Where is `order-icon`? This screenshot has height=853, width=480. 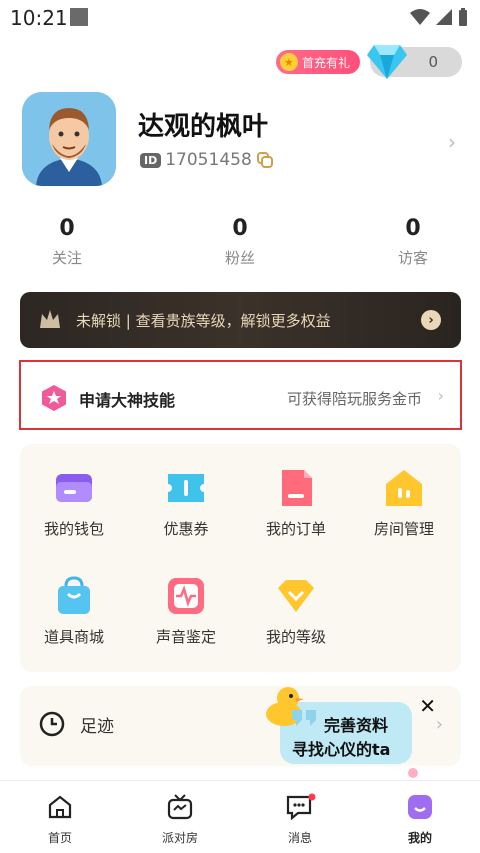 order-icon is located at coordinates (297, 488).